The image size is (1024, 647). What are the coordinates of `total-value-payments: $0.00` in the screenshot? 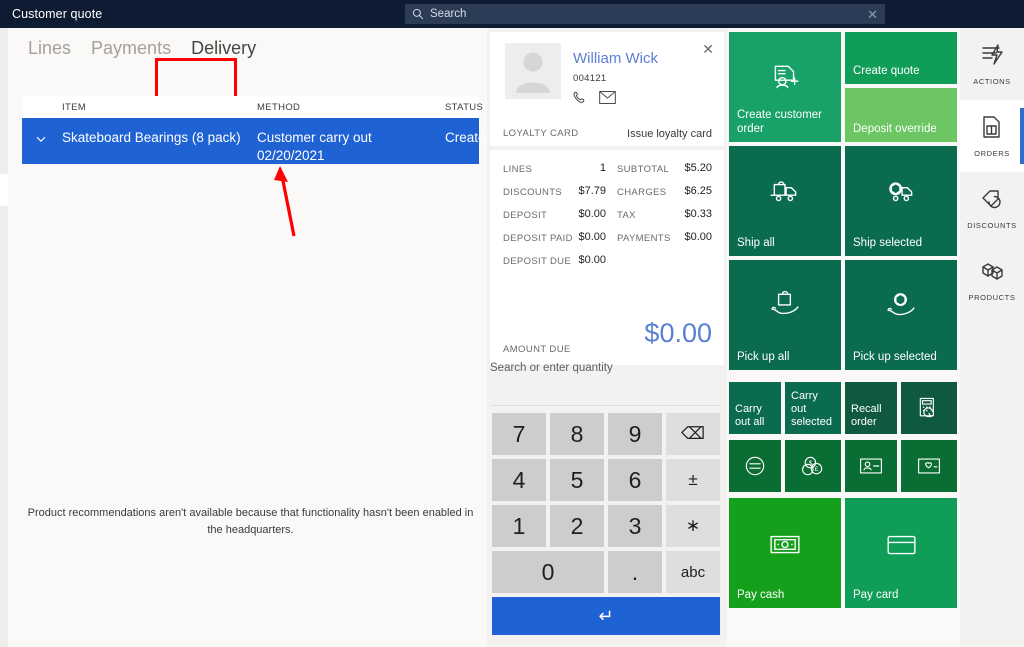 It's located at (698, 237).